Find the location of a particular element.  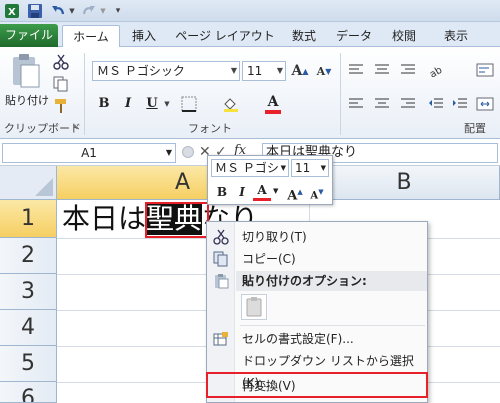

paste-options-icon is located at coordinates (221, 282).